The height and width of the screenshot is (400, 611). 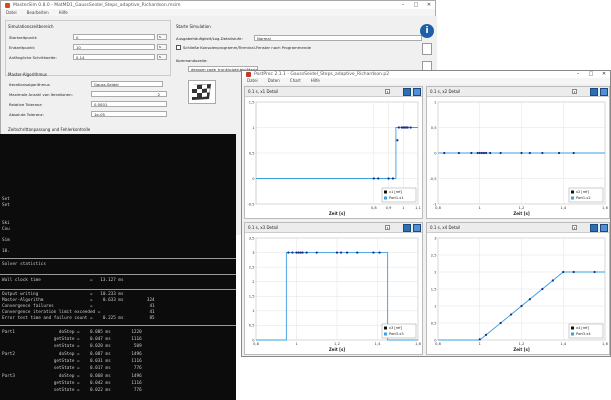 I want to click on race-flag-icon, so click(x=201, y=92).